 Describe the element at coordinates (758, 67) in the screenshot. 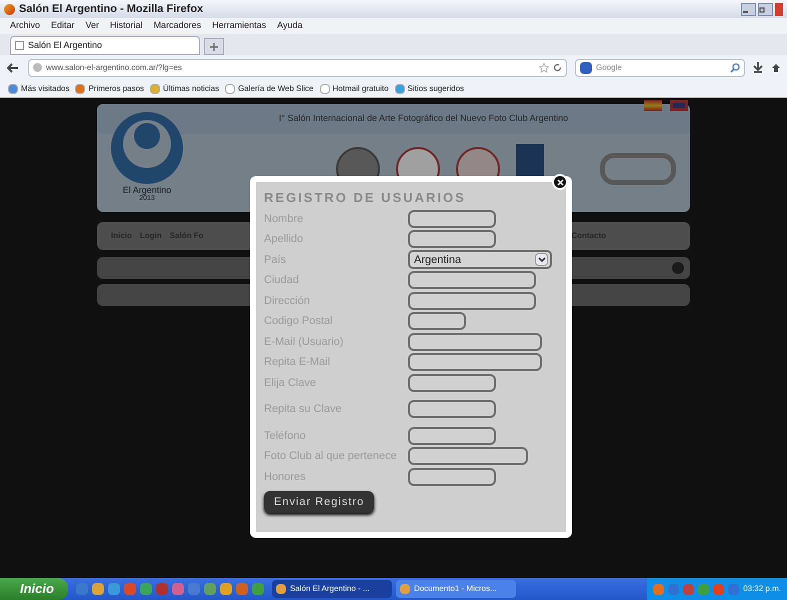

I see `download-arrow-icon` at that location.